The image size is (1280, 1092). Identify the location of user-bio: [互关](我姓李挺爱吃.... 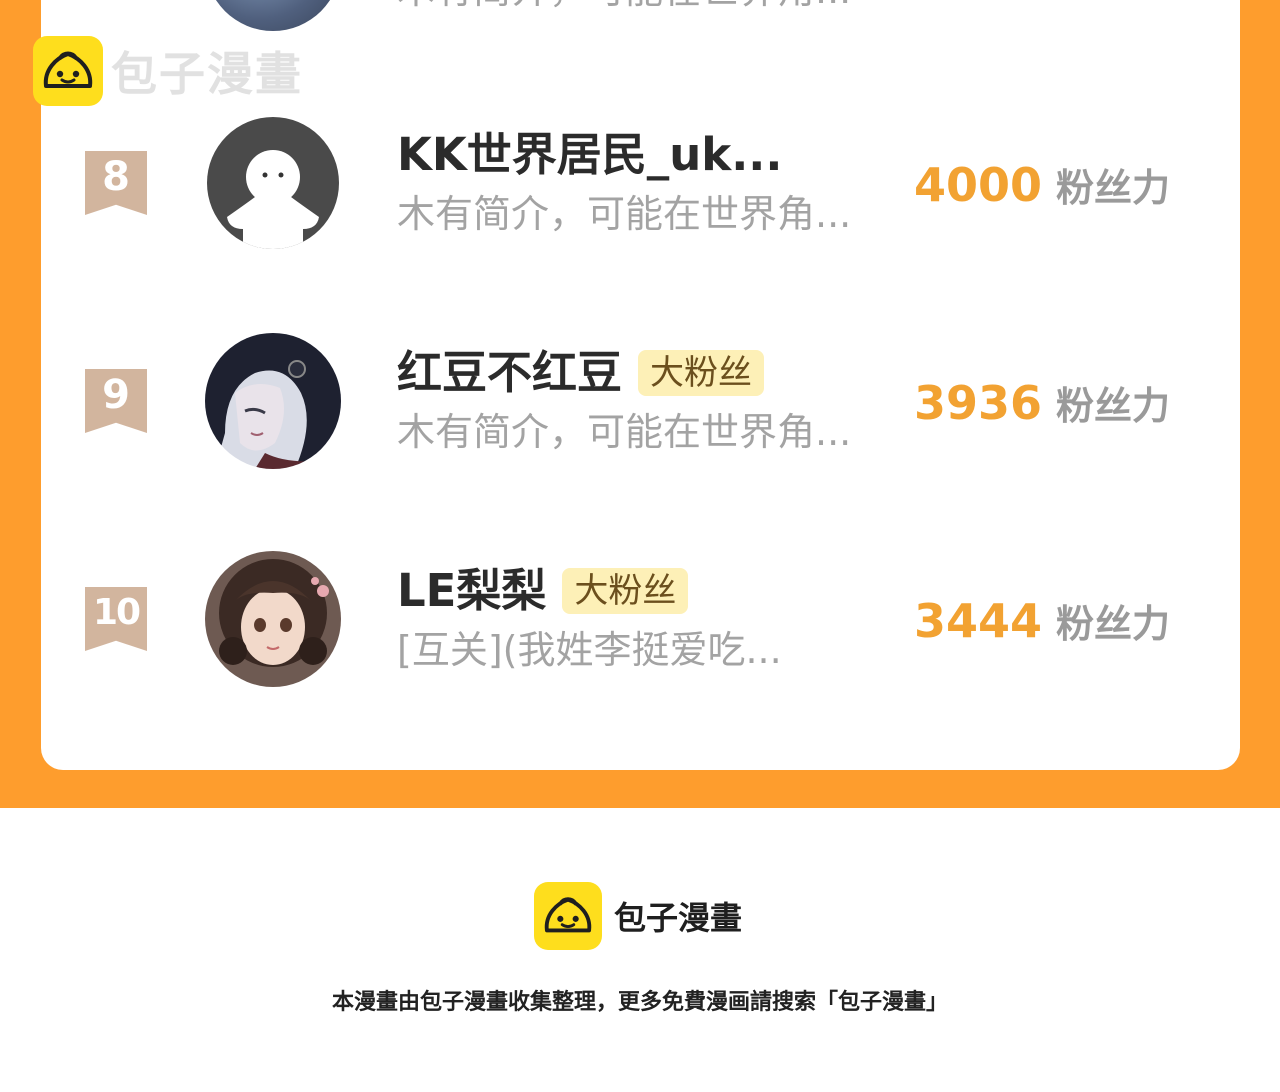
(589, 650).